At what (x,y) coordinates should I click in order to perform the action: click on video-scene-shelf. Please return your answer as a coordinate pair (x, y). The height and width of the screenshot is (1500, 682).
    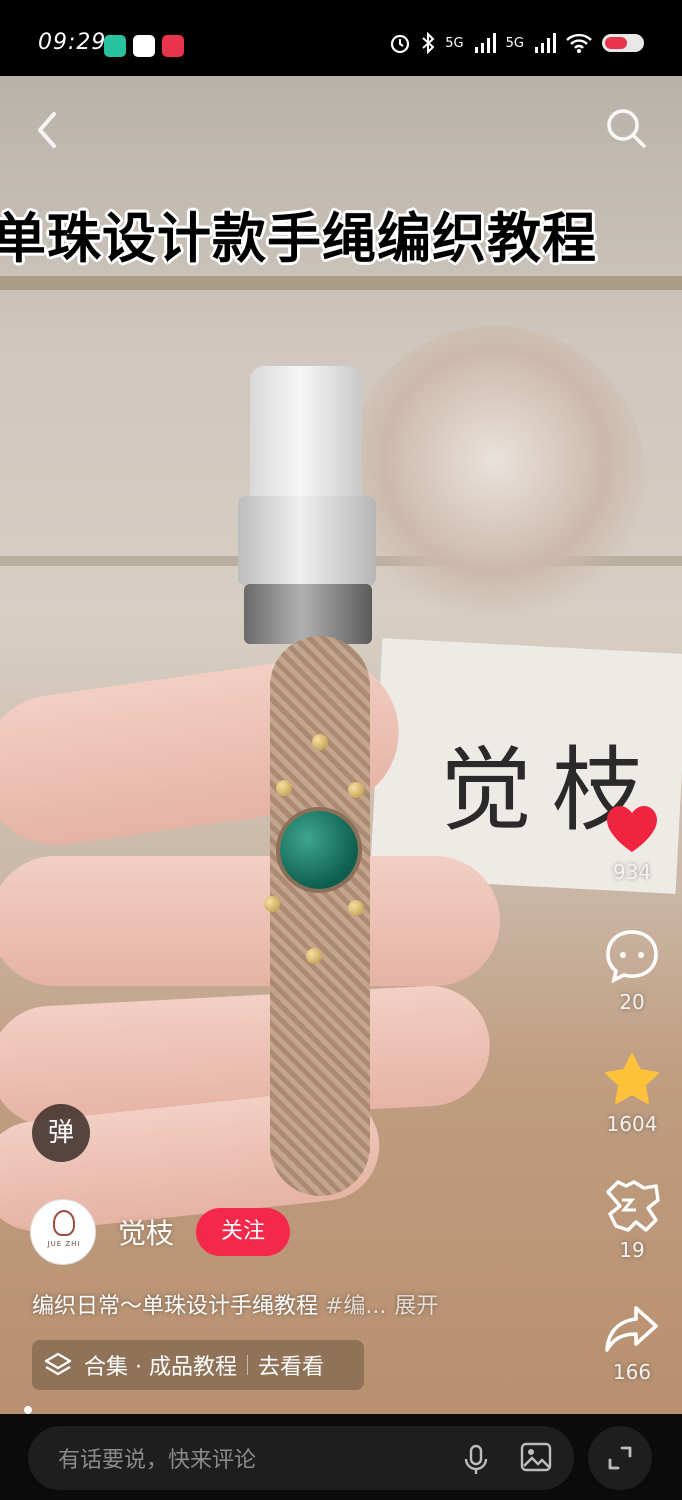
    Looking at the image, I should click on (341, 283).